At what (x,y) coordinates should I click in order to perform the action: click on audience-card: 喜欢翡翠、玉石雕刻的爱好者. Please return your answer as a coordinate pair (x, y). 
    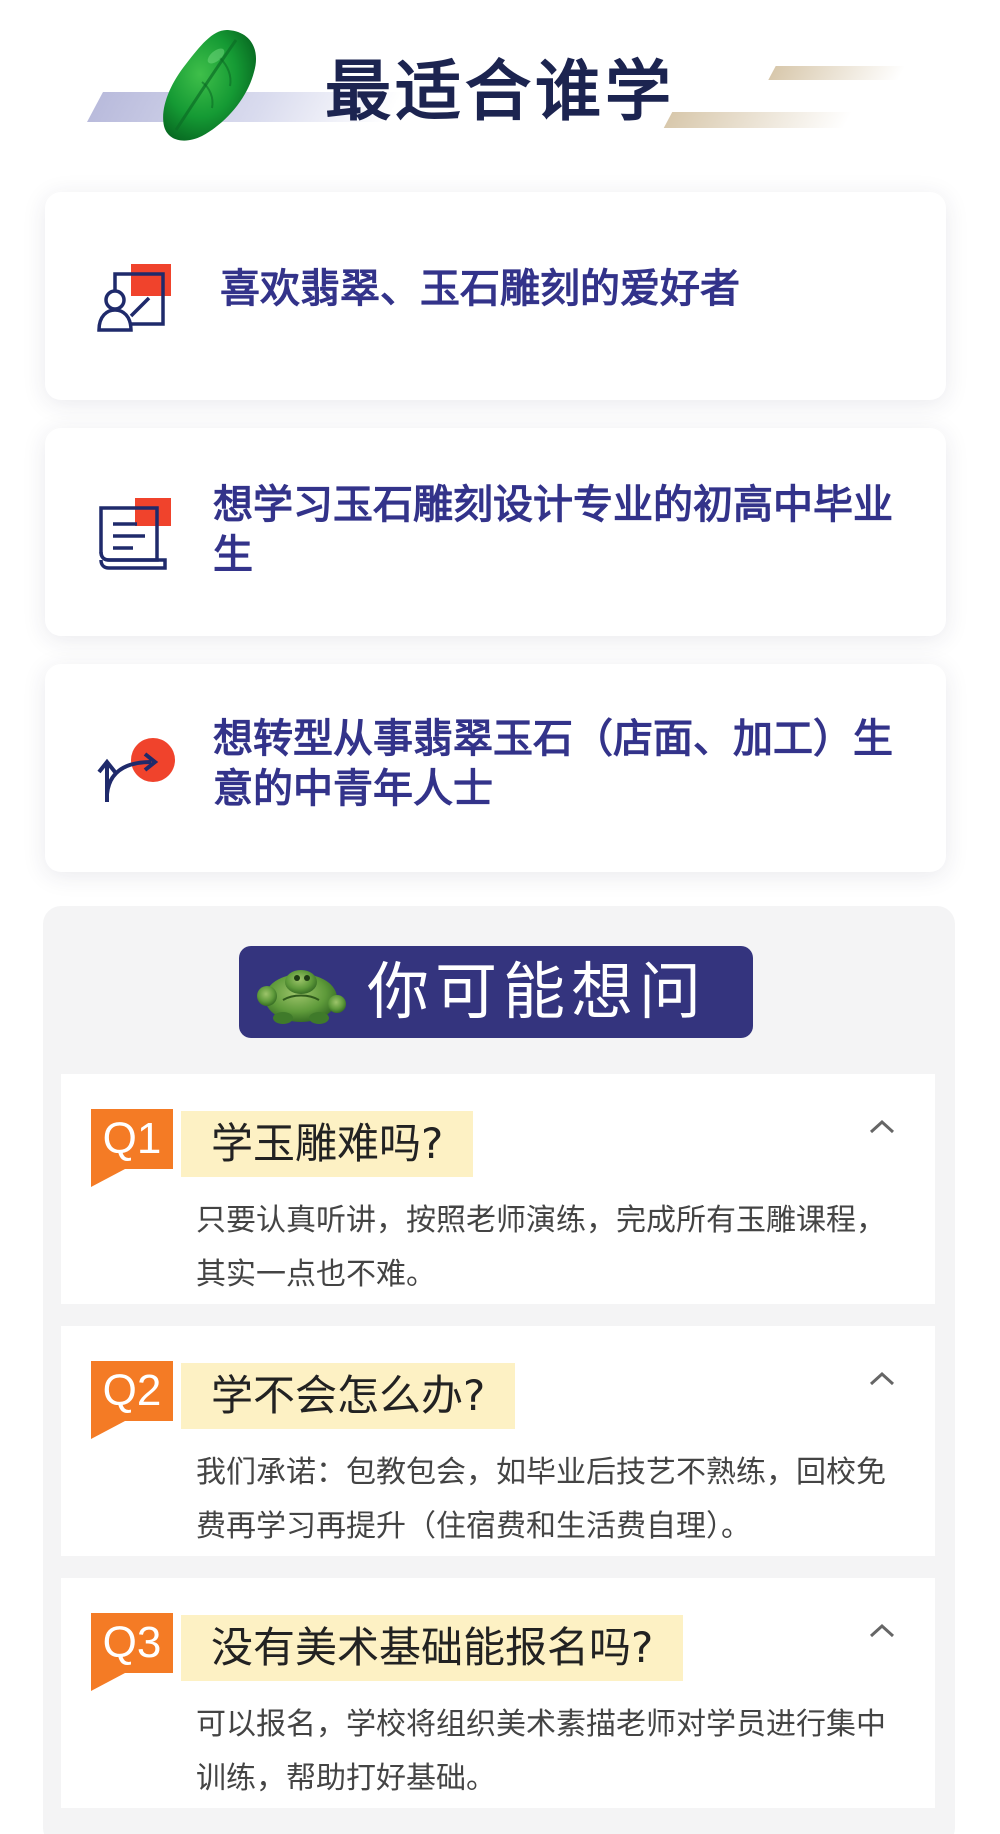
    Looking at the image, I should click on (495, 296).